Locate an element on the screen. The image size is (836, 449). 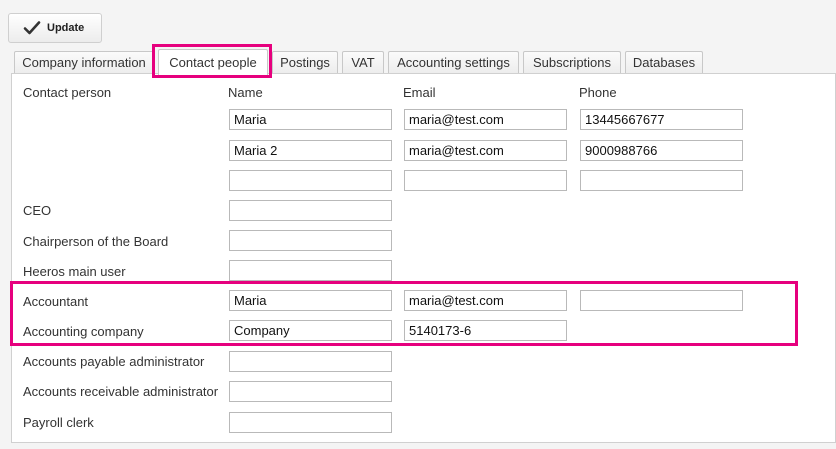
contact-1-phone-input is located at coordinates (661, 119).